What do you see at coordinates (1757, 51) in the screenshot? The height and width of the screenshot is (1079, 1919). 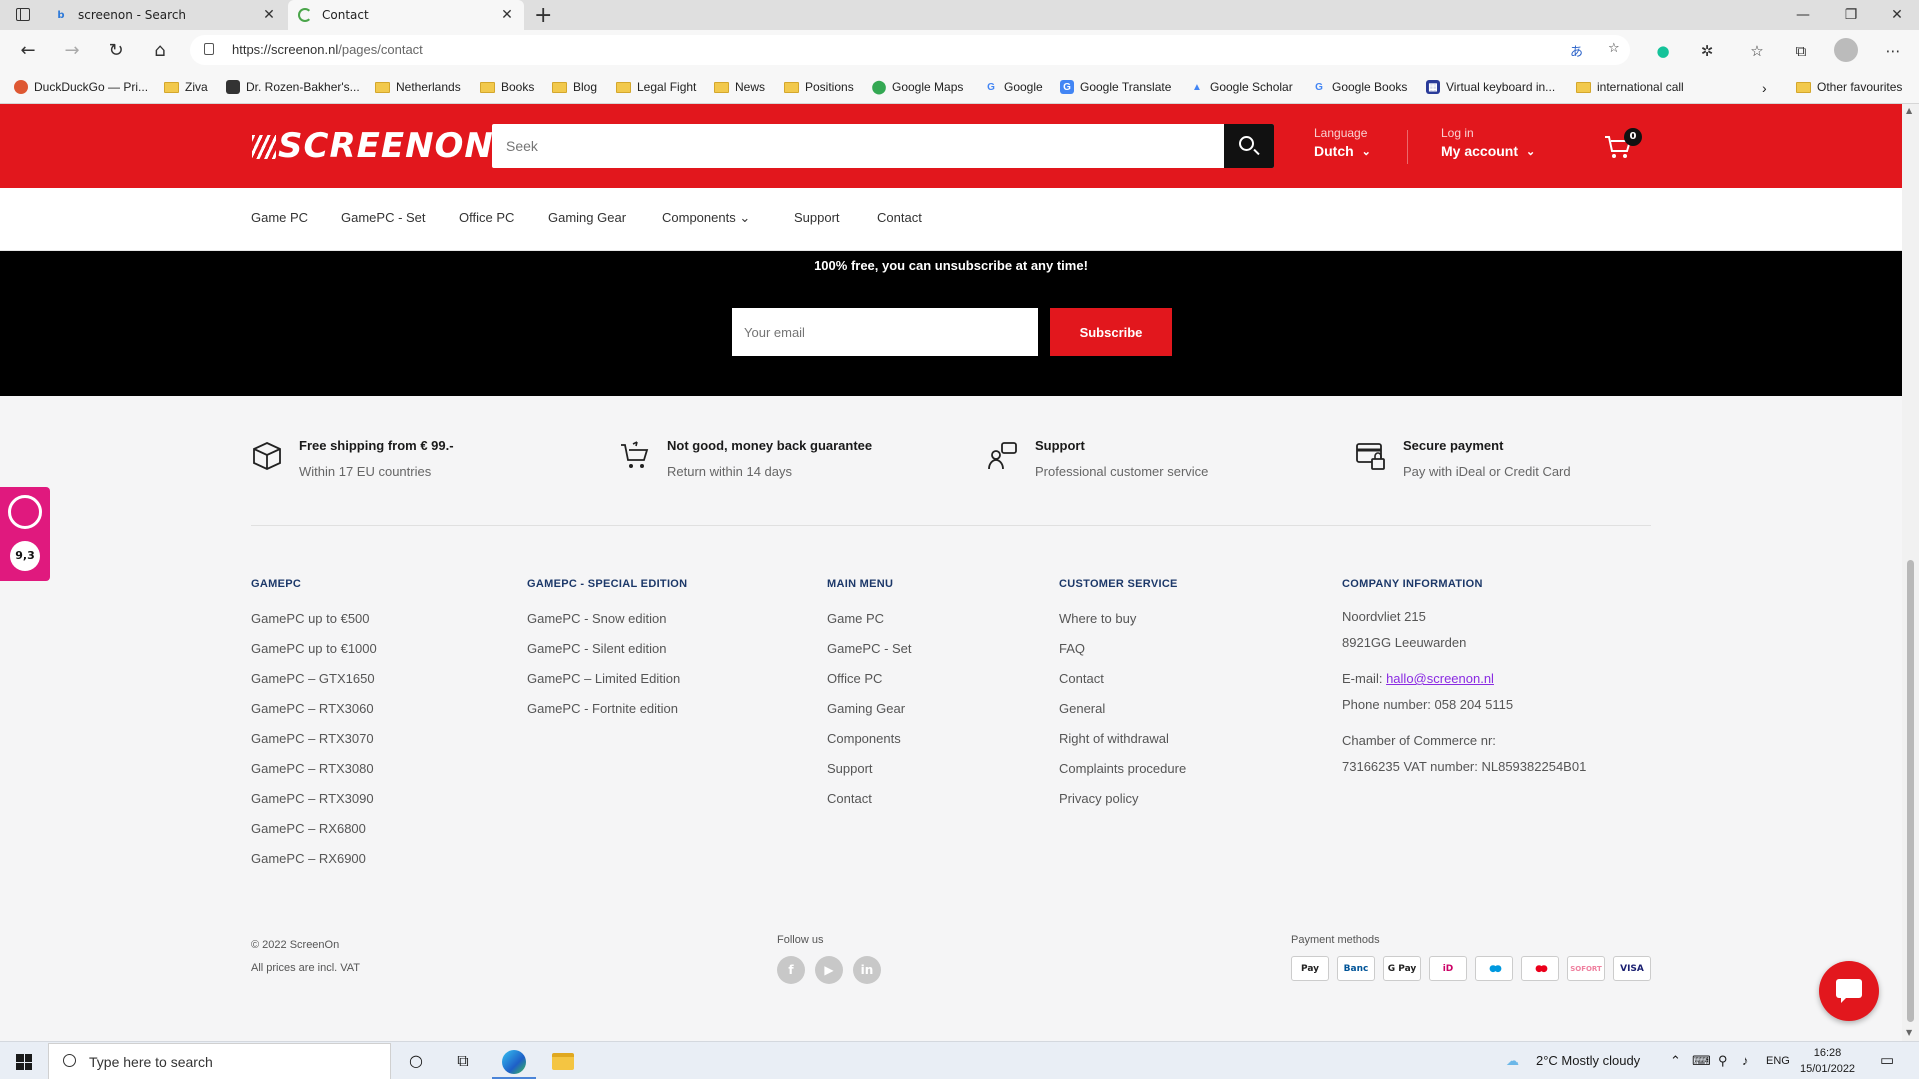 I see `favourites-icon: ☆` at bounding box center [1757, 51].